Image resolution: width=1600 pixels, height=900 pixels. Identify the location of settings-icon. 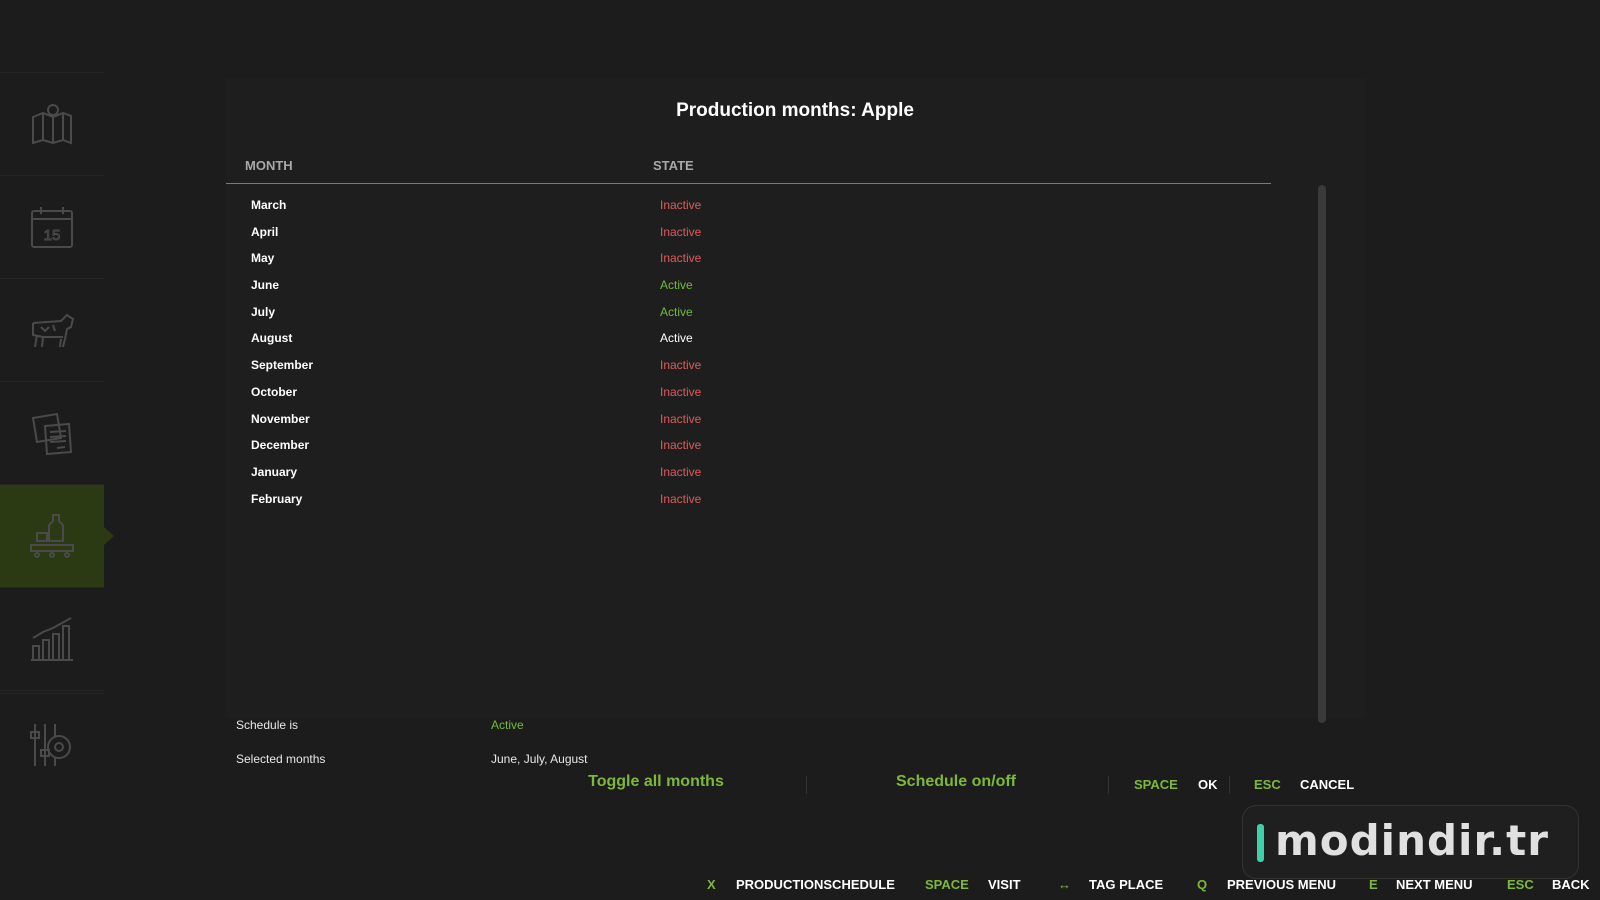
(50, 745).